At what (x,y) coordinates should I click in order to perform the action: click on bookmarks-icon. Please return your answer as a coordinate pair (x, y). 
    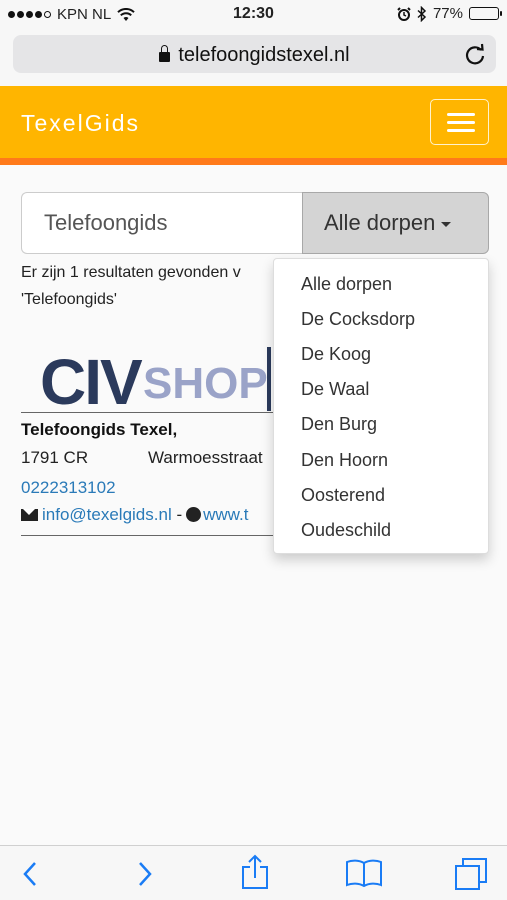
    Looking at the image, I should click on (364, 873).